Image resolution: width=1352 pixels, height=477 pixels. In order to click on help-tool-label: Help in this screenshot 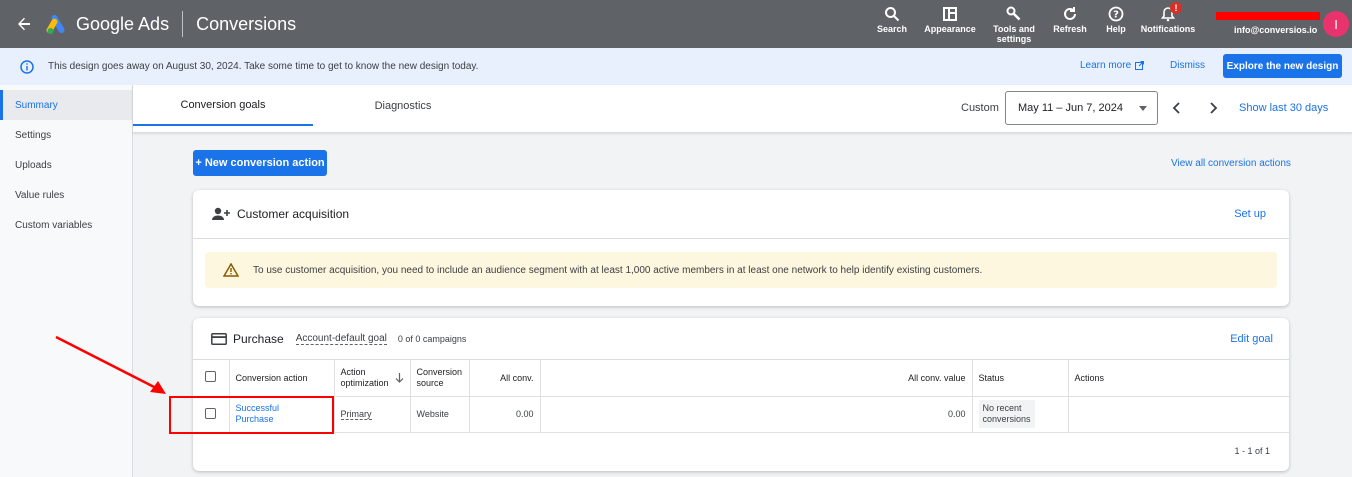, I will do `click(1116, 29)`.